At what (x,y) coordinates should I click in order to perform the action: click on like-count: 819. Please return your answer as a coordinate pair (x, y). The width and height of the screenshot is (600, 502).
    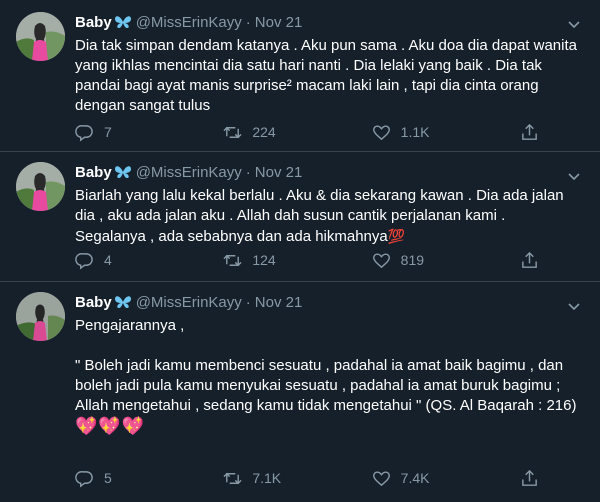
    Looking at the image, I should click on (412, 260).